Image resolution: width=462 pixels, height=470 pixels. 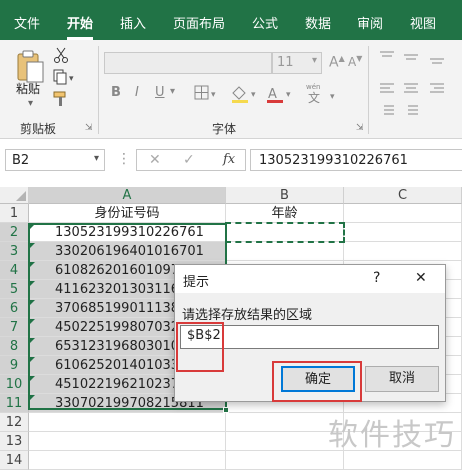 What do you see at coordinates (127, 251) in the screenshot?
I see `cell-a: 330206196401016701` at bounding box center [127, 251].